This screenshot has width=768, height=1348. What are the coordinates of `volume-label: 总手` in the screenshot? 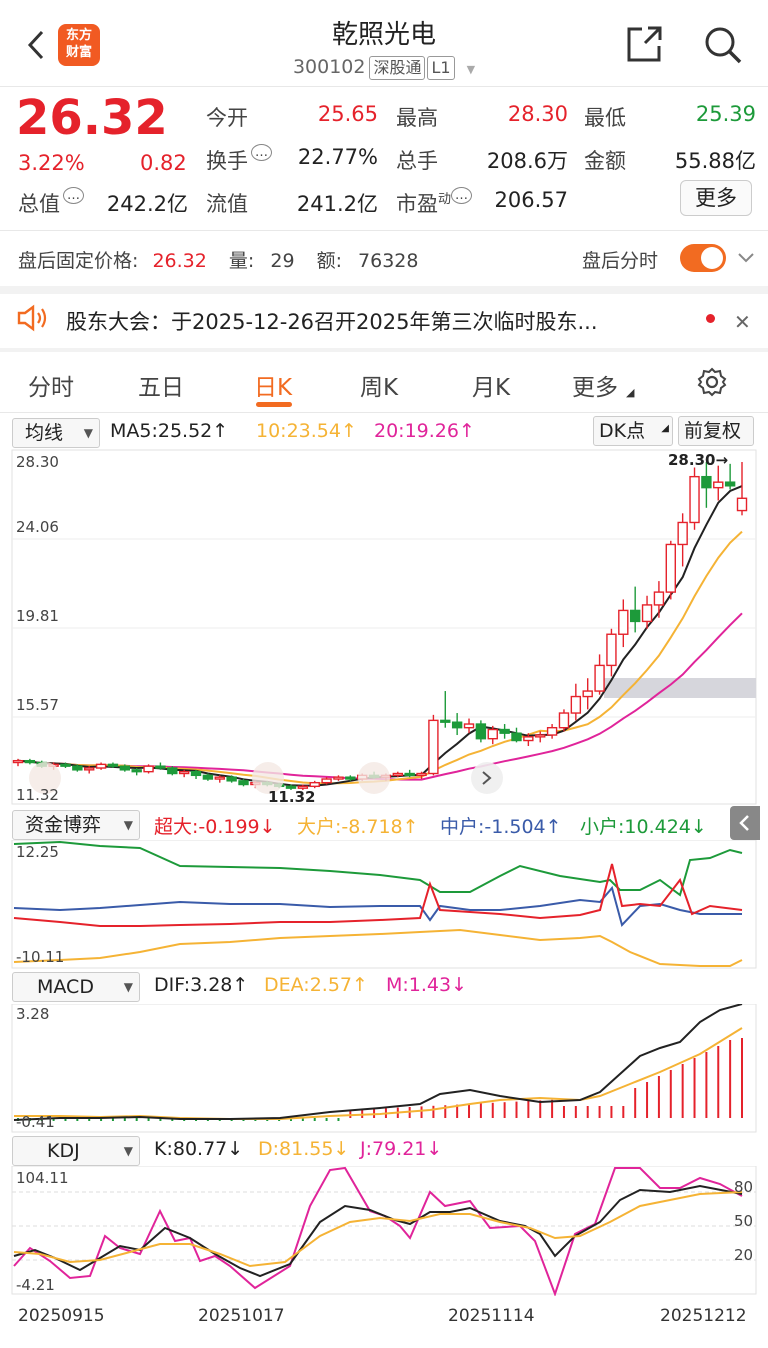 It's located at (417, 161).